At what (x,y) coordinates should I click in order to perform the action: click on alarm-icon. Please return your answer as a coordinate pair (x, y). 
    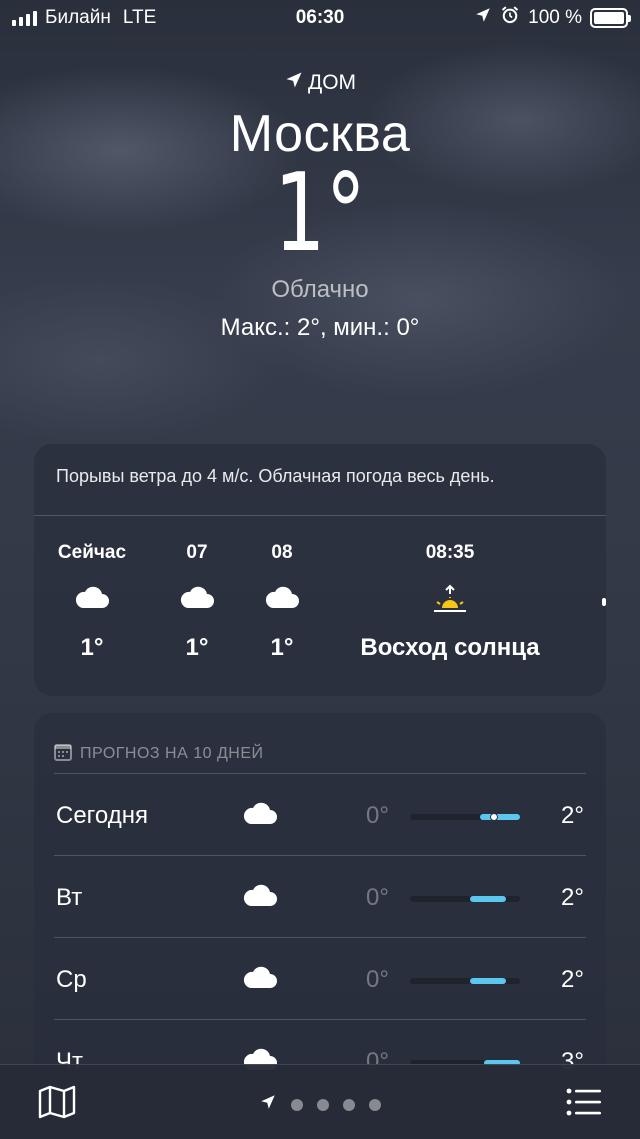
    Looking at the image, I should click on (510, 18).